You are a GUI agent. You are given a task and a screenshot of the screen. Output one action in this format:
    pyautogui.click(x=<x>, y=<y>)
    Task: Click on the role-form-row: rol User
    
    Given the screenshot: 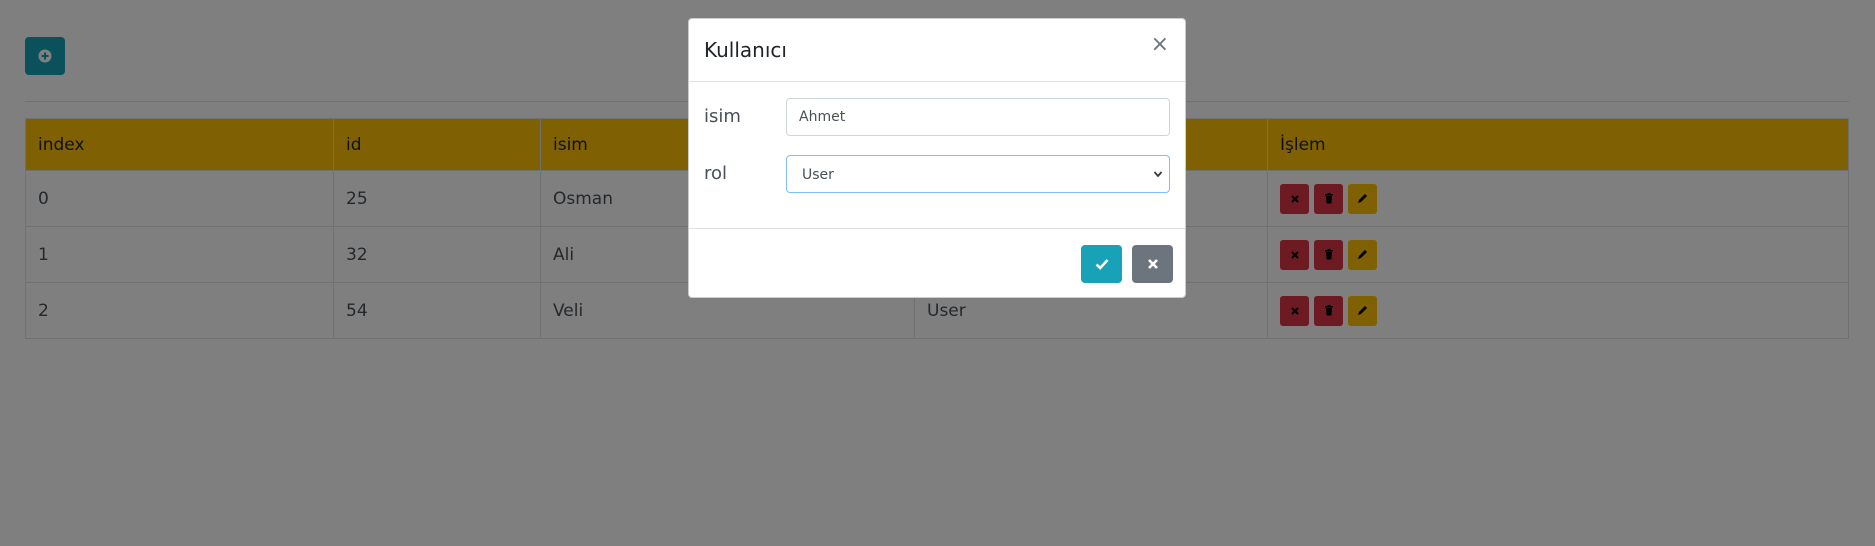 What is the action you would take?
    pyautogui.click(x=937, y=174)
    